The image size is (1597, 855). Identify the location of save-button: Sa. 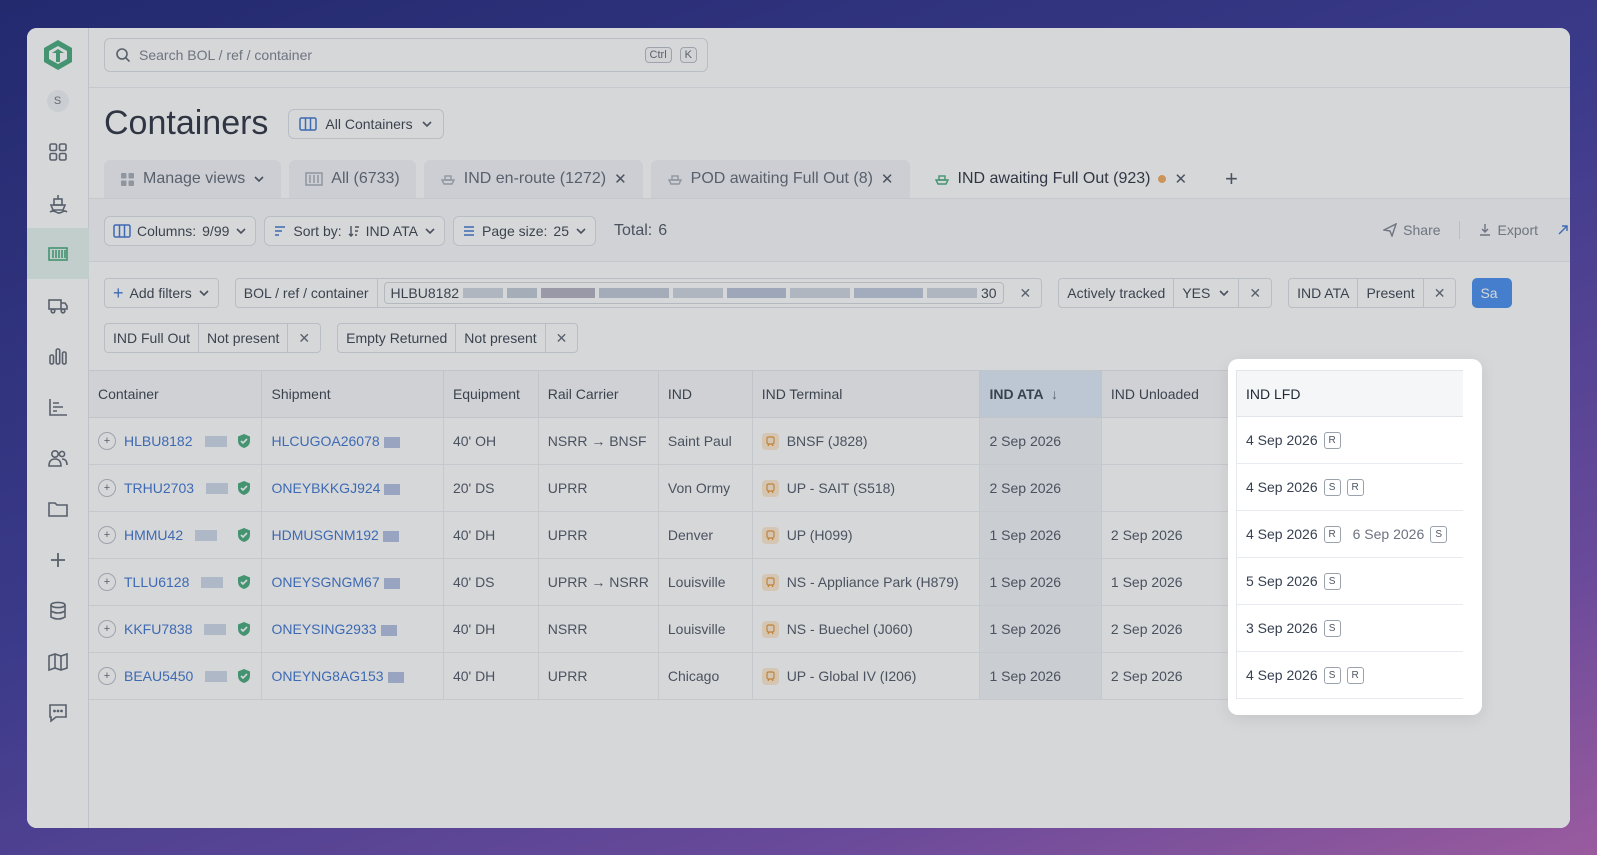
(1492, 293).